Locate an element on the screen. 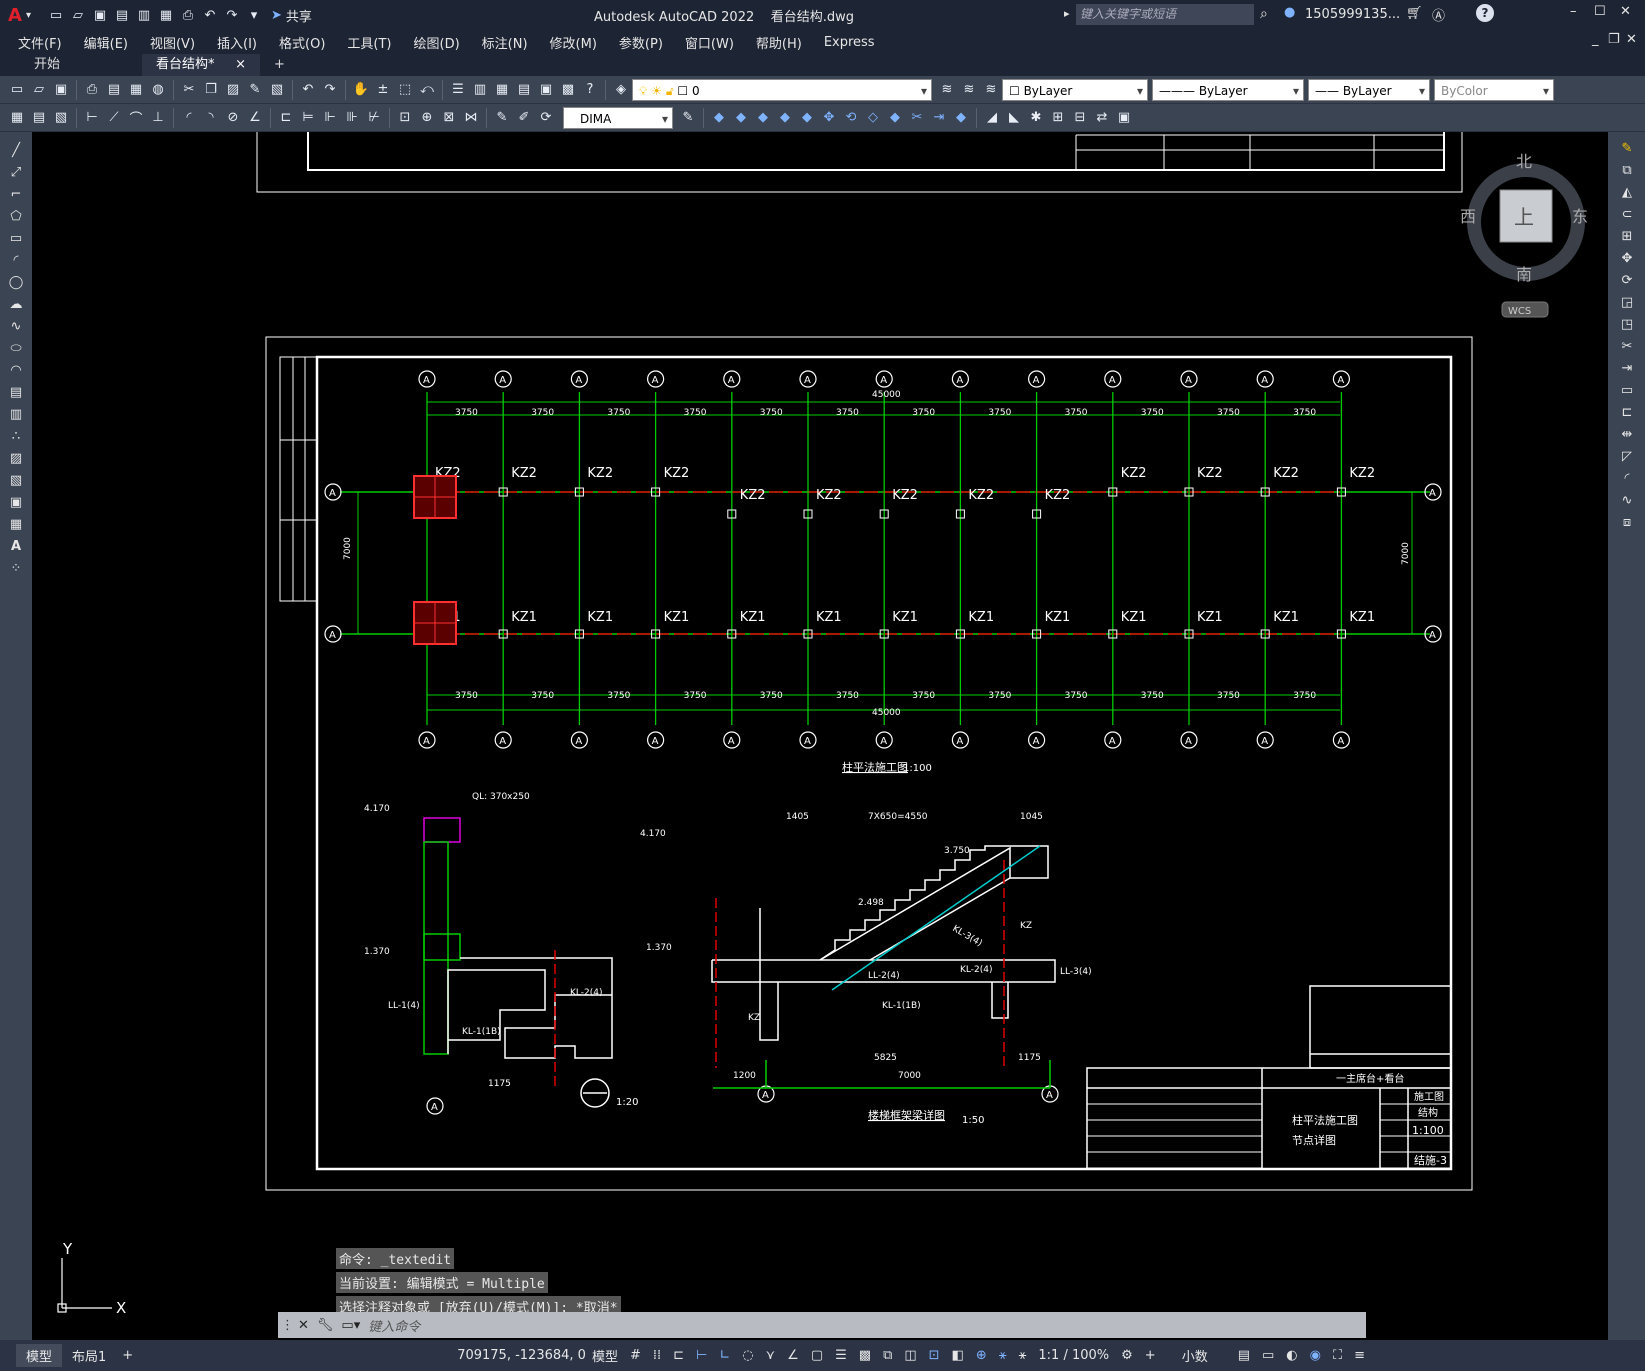 This screenshot has height=1371, width=1645. viewcube-west: 西 is located at coordinates (1468, 216).